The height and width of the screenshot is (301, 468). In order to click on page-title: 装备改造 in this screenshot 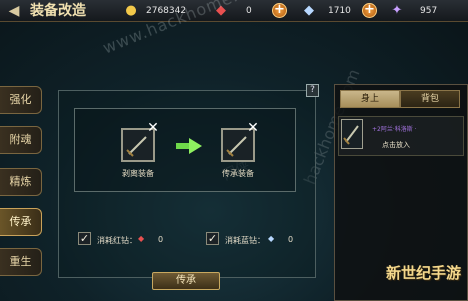, I will do `click(58, 11)`.